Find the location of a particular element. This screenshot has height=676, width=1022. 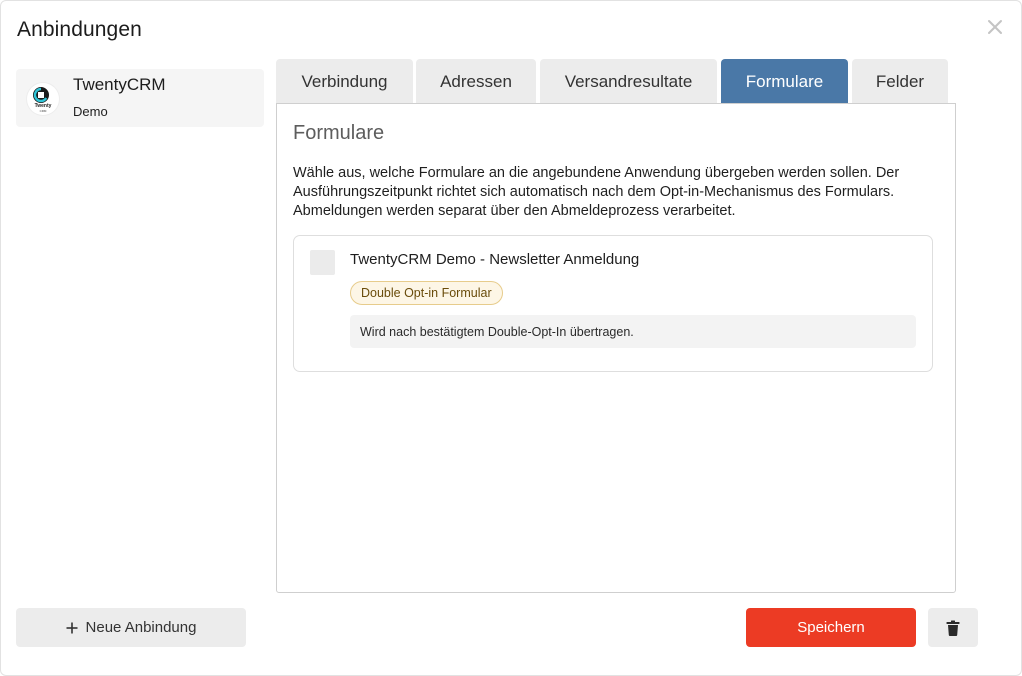

tab-adressen: Adressen is located at coordinates (476, 81).